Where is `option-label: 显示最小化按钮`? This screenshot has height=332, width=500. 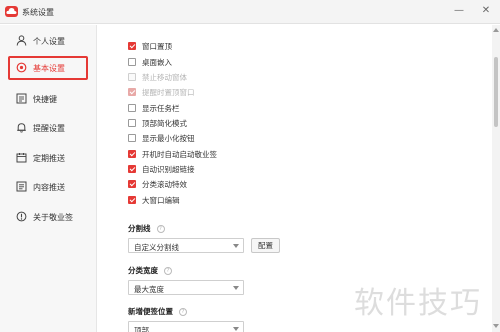
option-label: 显示最小化按钮 is located at coordinates (168, 138).